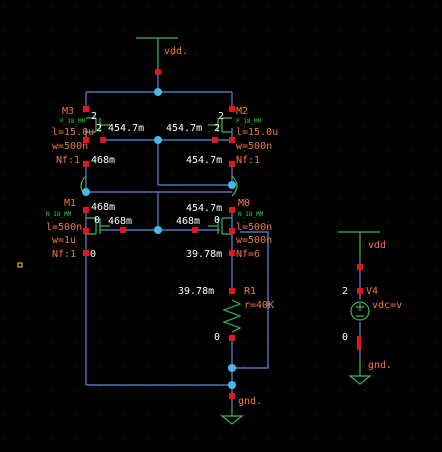 Image resolution: width=442 pixels, height=452 pixels. What do you see at coordinates (250, 291) in the screenshot?
I see `r1-name: R1` at bounding box center [250, 291].